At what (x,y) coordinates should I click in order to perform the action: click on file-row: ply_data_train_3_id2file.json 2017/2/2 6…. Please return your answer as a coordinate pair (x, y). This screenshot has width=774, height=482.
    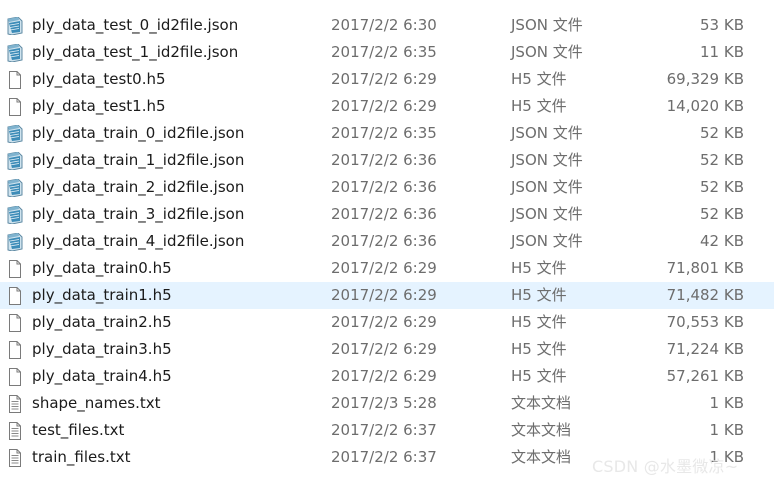
    Looking at the image, I should click on (387, 214).